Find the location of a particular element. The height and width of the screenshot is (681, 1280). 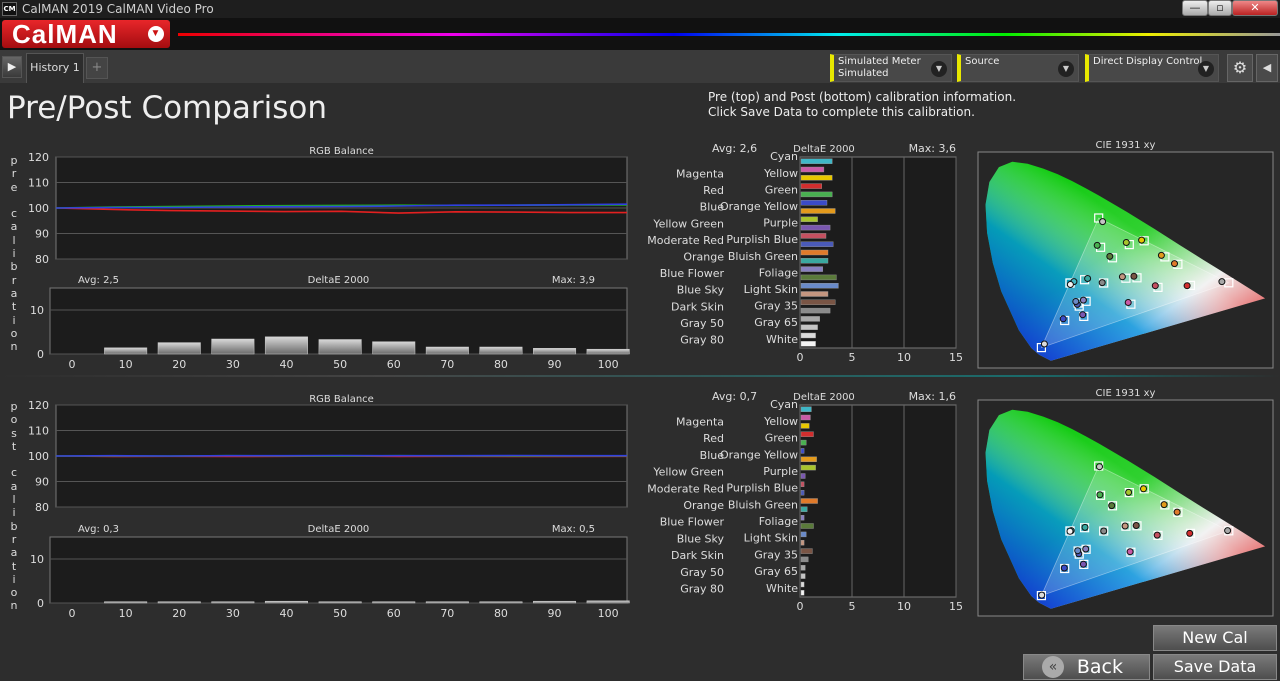

max-label: Max: 1,6 is located at coordinates (932, 396).